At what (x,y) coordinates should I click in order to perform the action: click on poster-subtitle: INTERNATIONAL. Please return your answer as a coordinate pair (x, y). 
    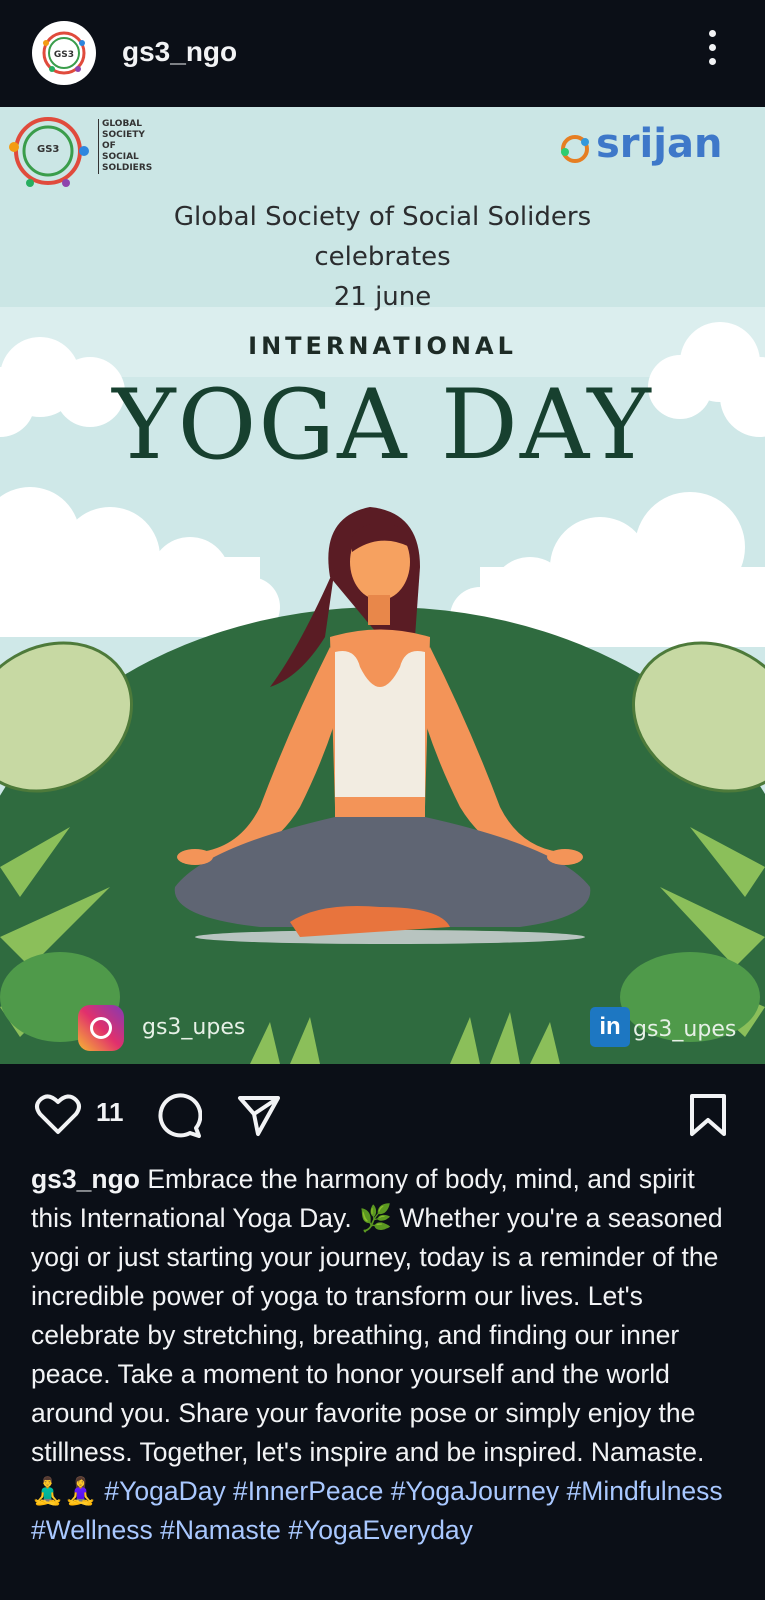
    Looking at the image, I should click on (382, 346).